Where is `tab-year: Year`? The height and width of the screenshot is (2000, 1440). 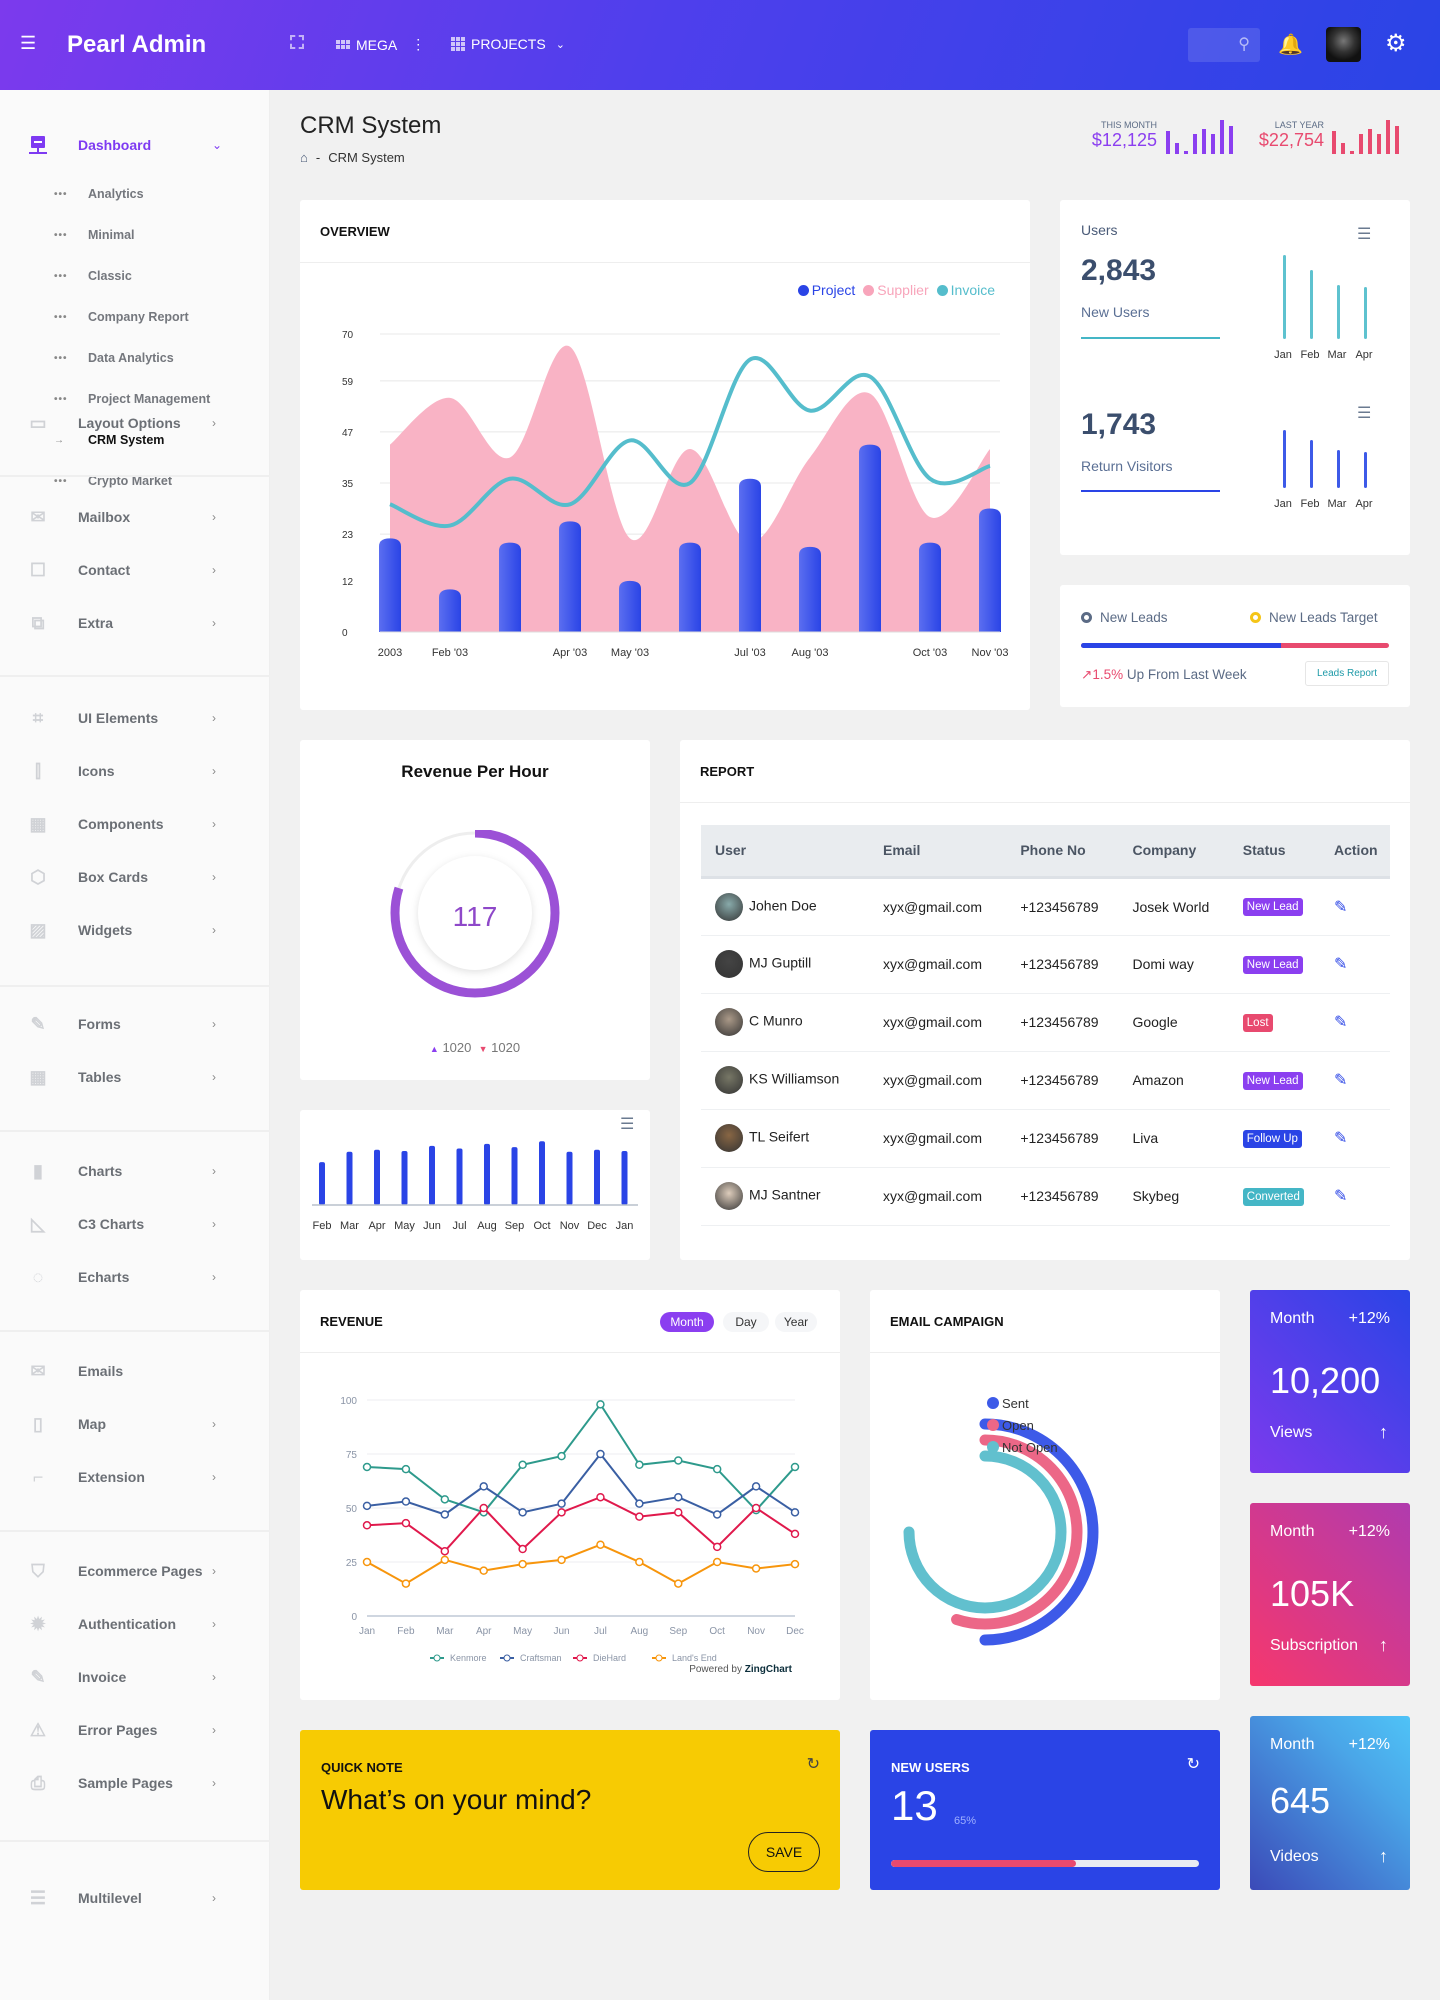 tab-year: Year is located at coordinates (796, 1322).